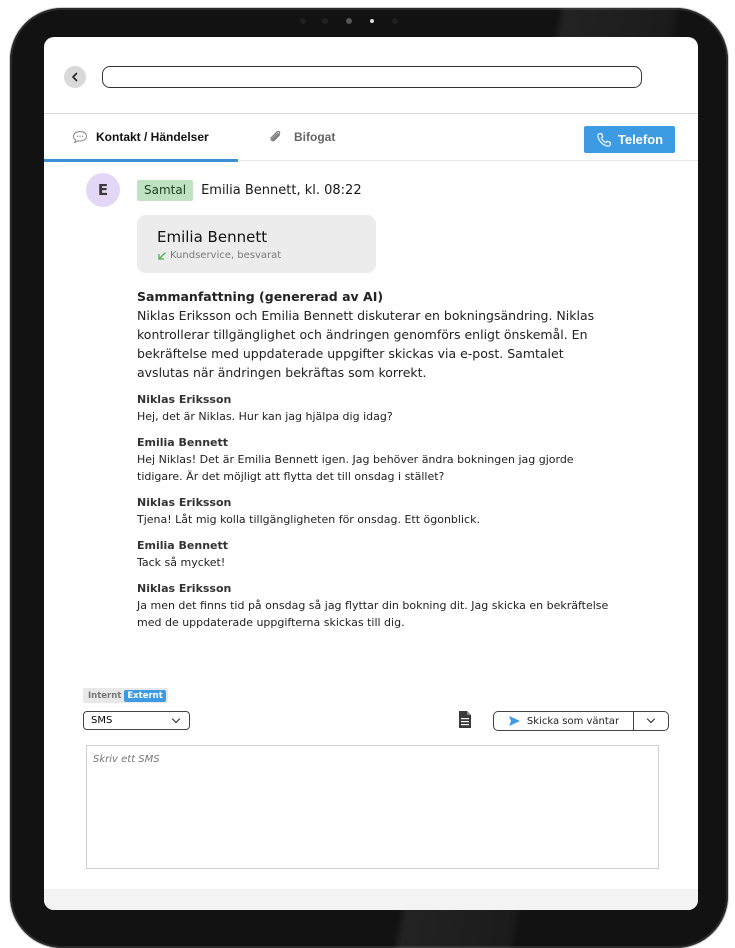 This screenshot has width=735, height=948. Describe the element at coordinates (212, 237) in the screenshot. I see `call-contact-name: Emilia Bennett` at that location.